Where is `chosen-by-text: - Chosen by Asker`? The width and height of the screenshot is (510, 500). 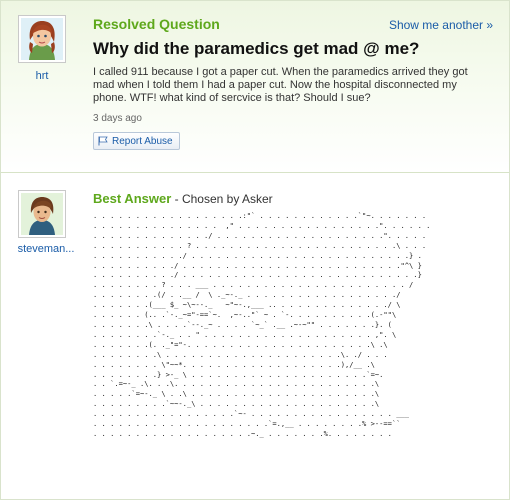 chosen-by-text: - Chosen by Asker is located at coordinates (222, 199).